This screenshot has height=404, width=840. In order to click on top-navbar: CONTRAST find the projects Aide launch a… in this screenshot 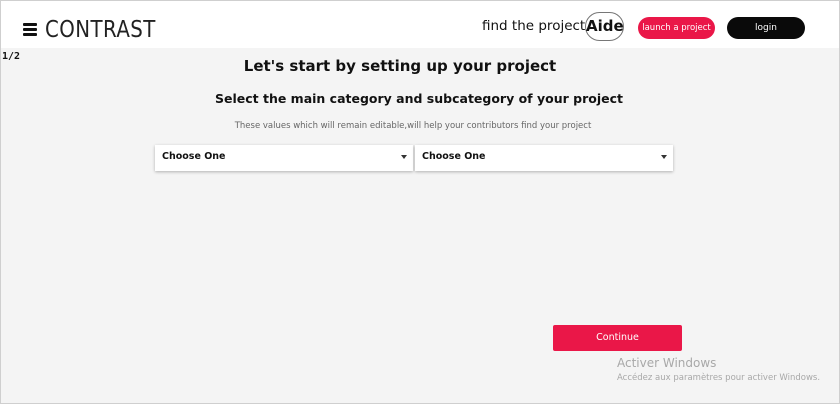, I will do `click(420, 25)`.